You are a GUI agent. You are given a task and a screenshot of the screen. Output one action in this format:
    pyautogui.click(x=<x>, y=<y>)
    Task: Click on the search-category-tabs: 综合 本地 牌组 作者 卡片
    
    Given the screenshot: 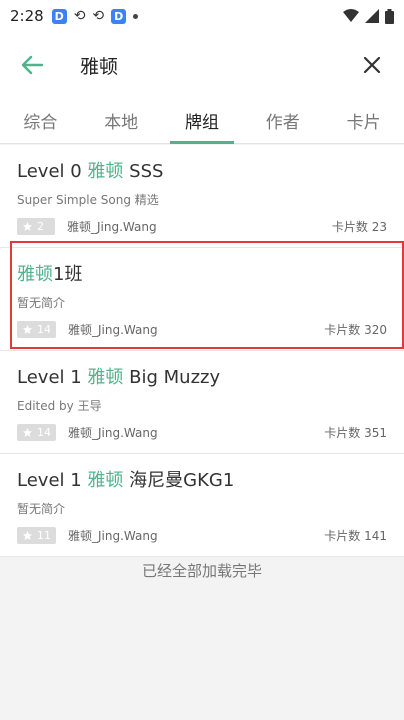 What is the action you would take?
    pyautogui.click(x=202, y=121)
    